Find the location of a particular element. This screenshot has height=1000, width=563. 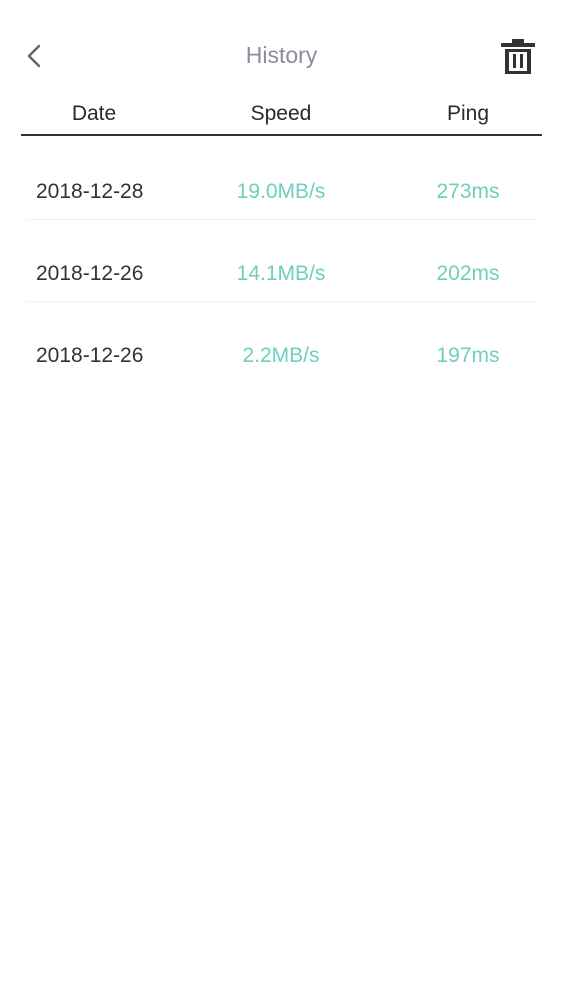

history-row: 2018-12-28 19.0MB/s 273ms is located at coordinates (281, 178).